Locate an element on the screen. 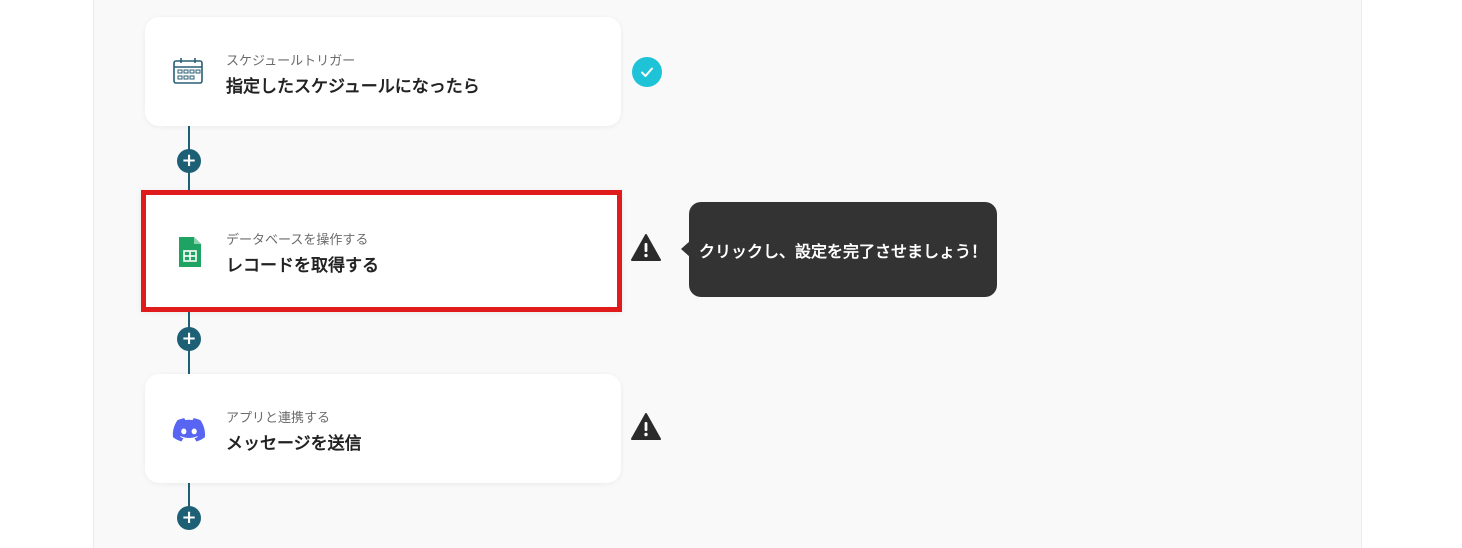  discord-icon is located at coordinates (189, 430).